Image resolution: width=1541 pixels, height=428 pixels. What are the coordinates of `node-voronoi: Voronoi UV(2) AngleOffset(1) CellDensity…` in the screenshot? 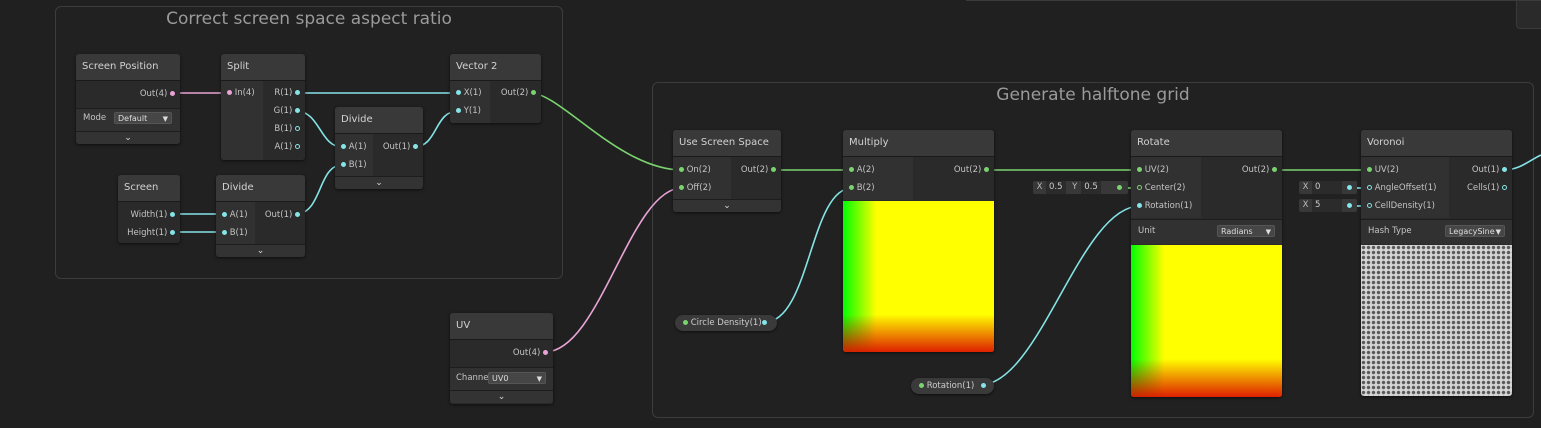 It's located at (1436, 263).